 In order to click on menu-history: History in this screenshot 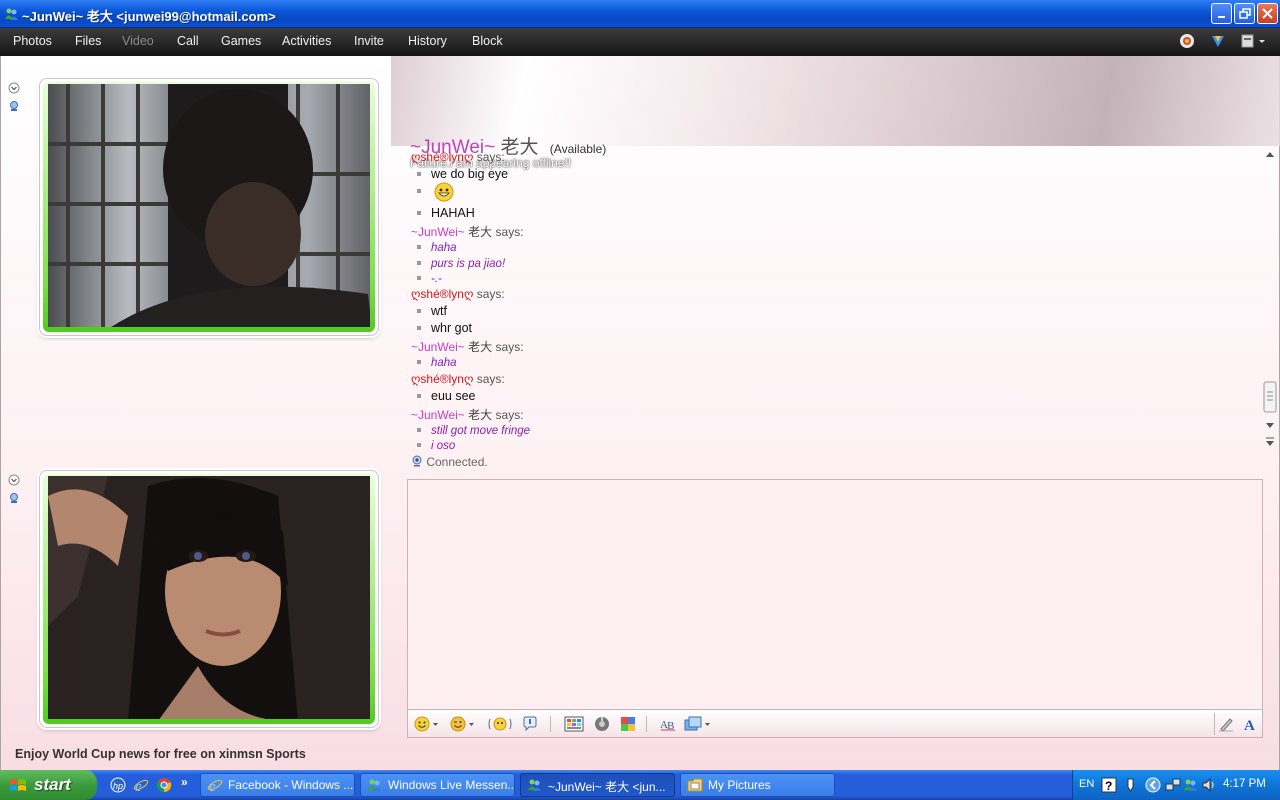, I will do `click(427, 41)`.